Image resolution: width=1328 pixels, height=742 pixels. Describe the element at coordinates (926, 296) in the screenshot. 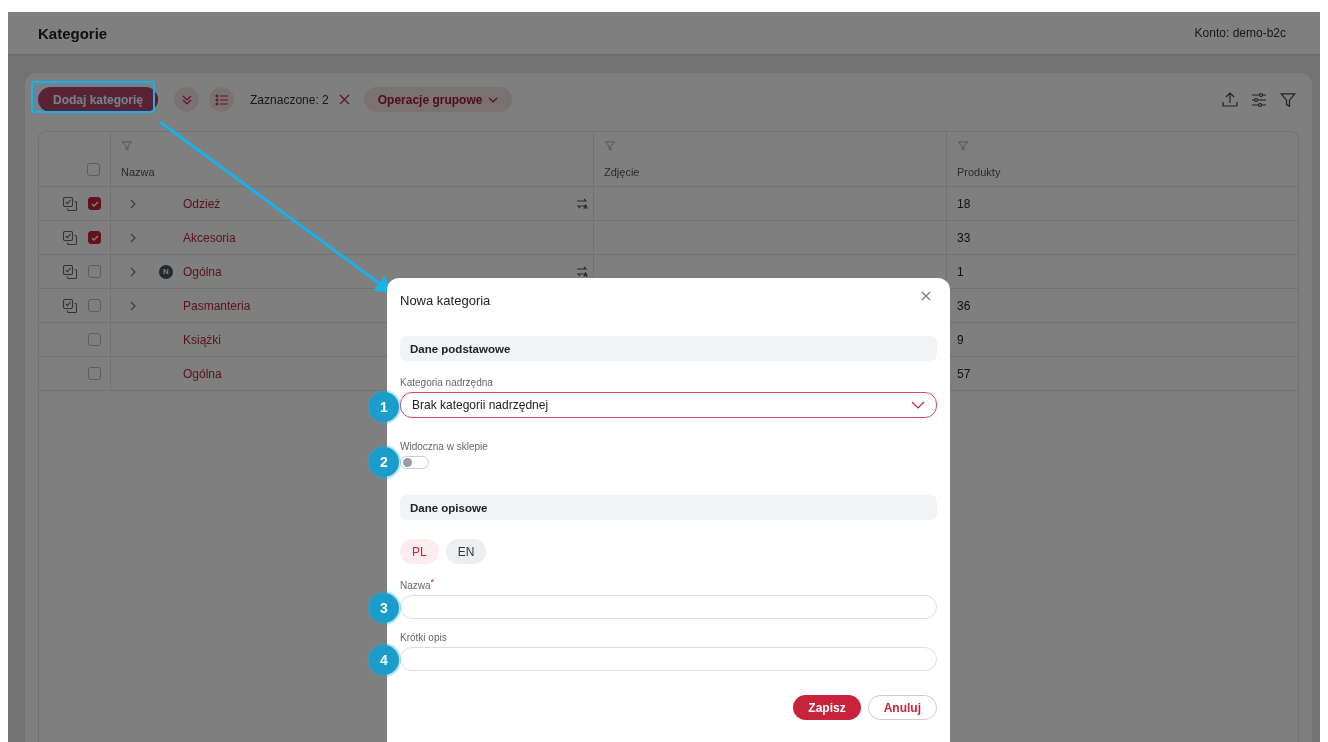

I see `close-icon` at that location.